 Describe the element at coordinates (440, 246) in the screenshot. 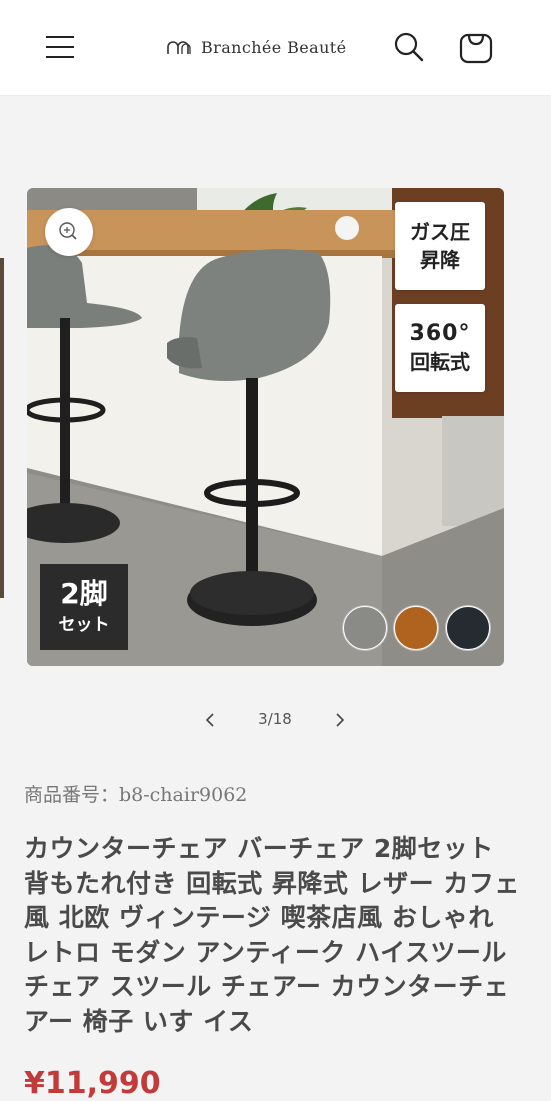

I see `gas-lift-badge: ガス圧 昇降` at that location.